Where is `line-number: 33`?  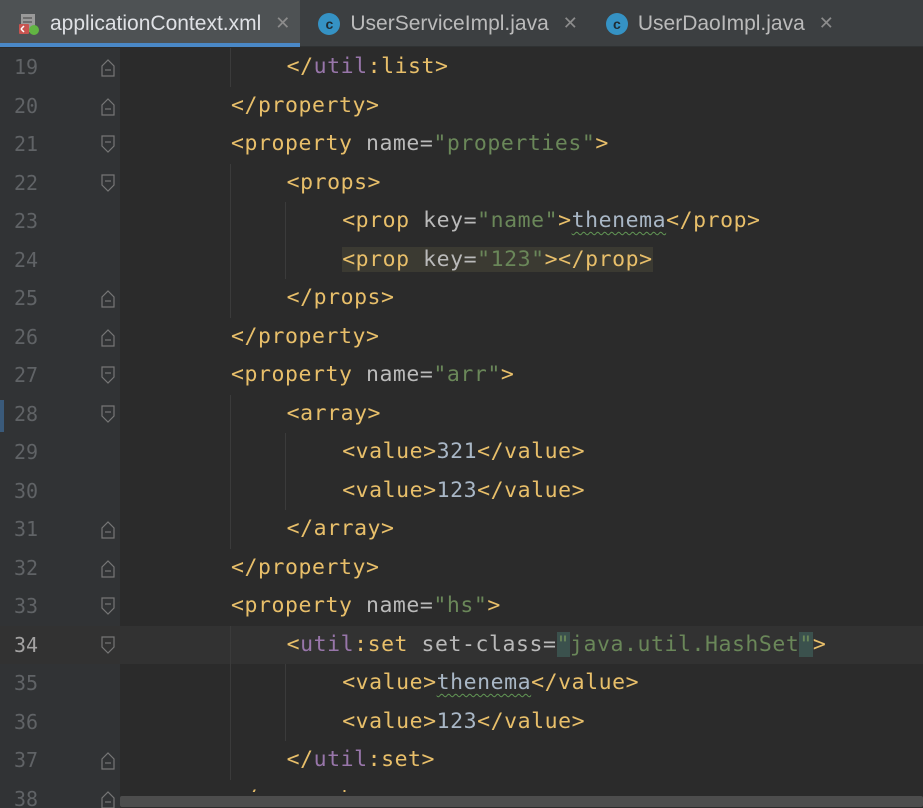
line-number: 33 is located at coordinates (34, 606).